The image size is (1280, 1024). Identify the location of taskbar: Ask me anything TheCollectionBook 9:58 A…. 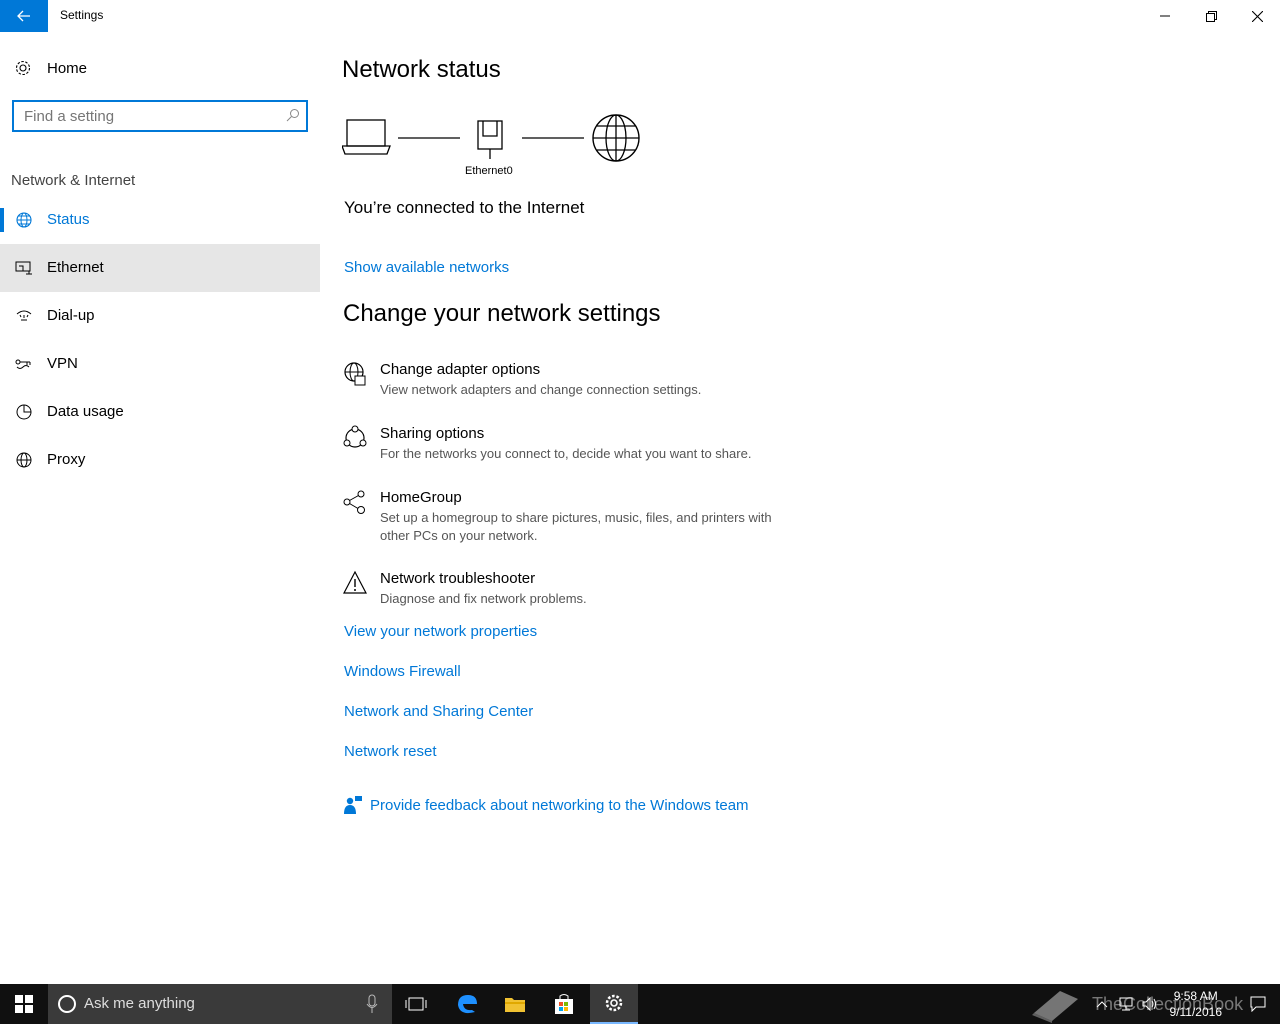
(640, 1004).